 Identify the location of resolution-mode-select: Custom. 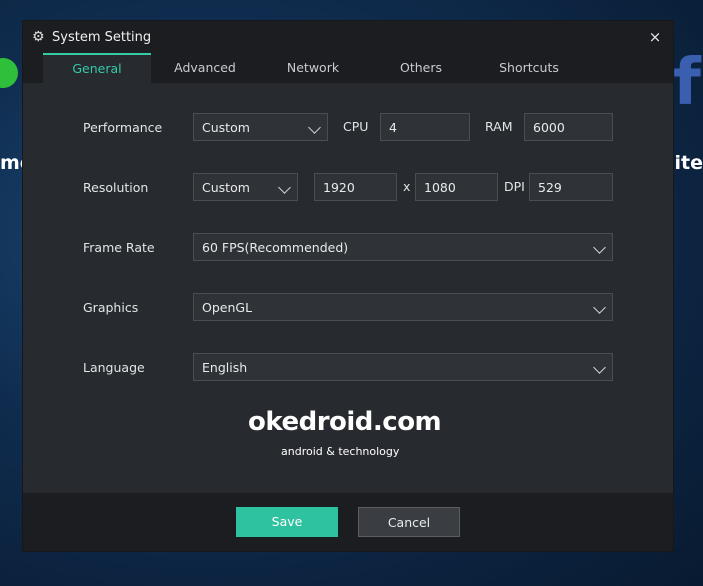
(245, 187).